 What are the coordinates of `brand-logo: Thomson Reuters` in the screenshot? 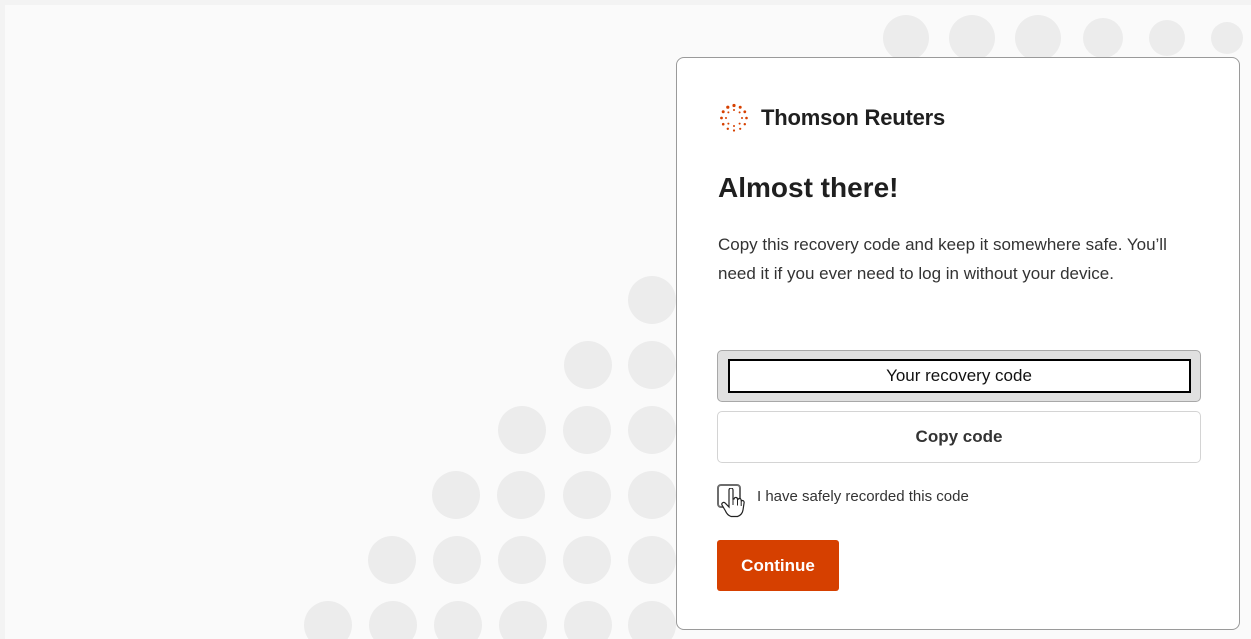 It's located at (832, 118).